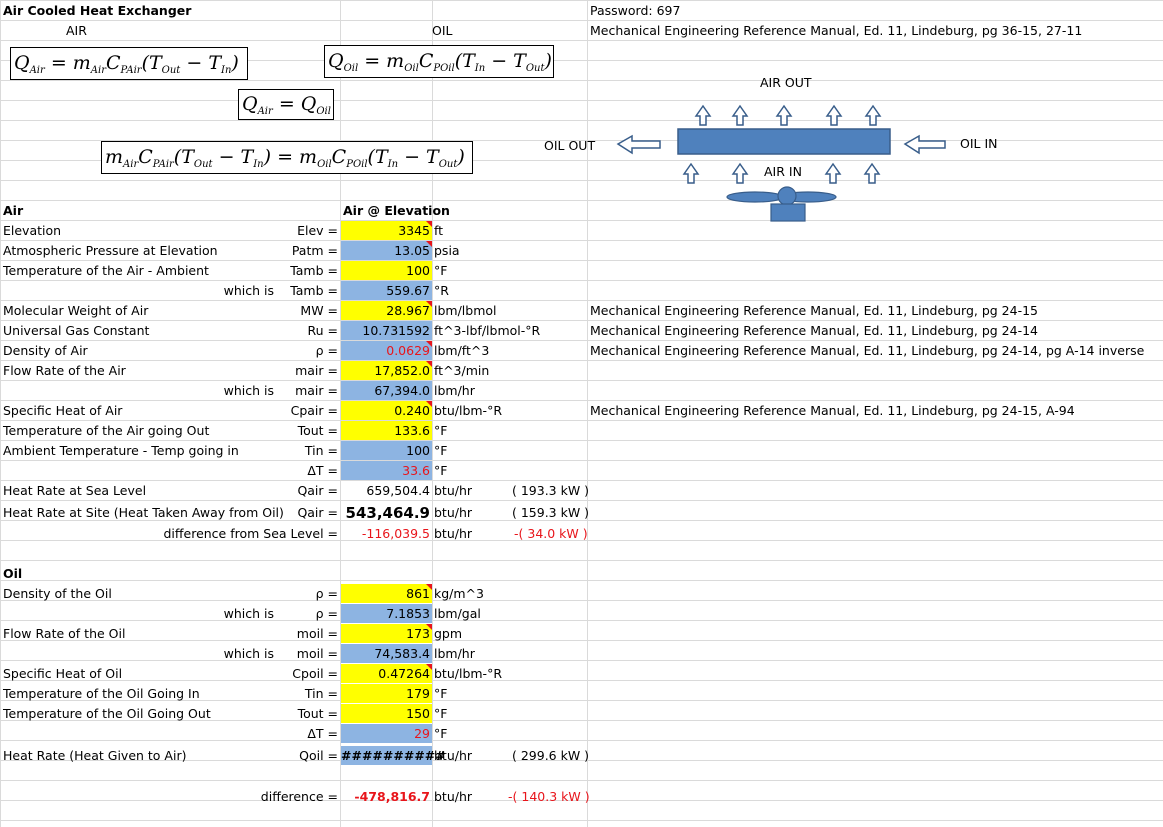  What do you see at coordinates (462, 370) in the screenshot?
I see `row-unit: ft^3/min` at bounding box center [462, 370].